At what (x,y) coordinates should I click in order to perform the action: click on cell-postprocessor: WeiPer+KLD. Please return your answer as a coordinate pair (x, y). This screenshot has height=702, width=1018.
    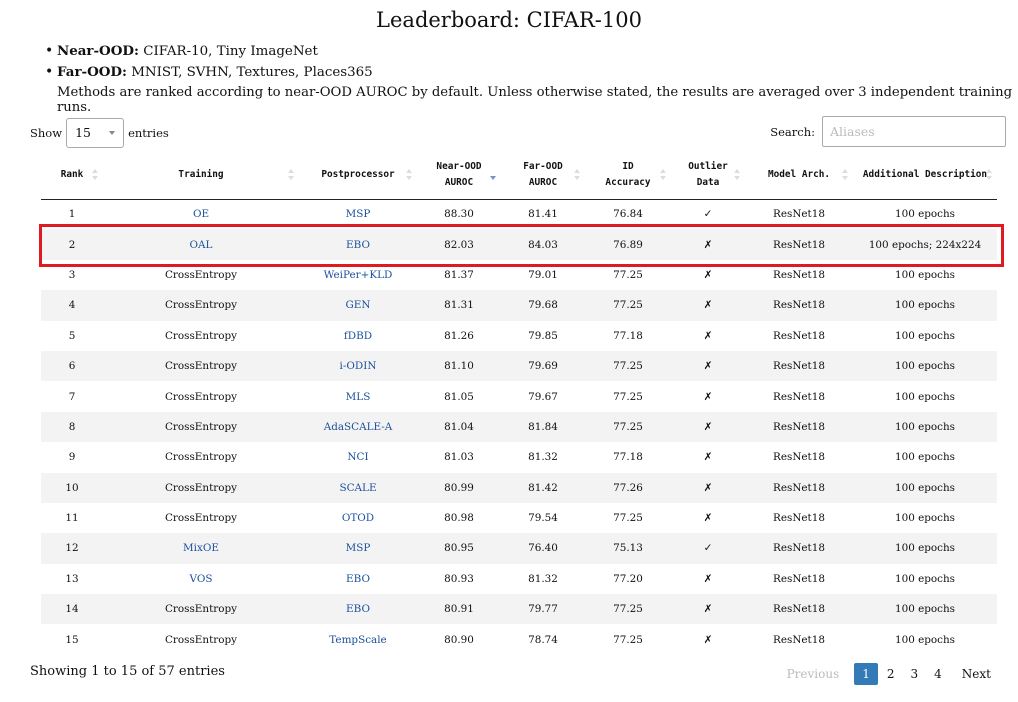
    Looking at the image, I should click on (358, 275).